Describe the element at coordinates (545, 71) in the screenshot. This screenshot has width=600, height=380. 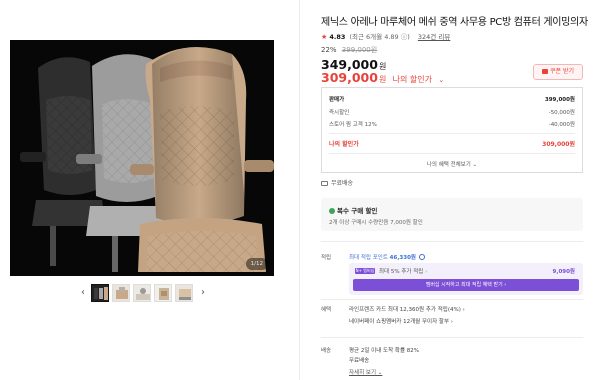
I see `coupon-icon` at that location.